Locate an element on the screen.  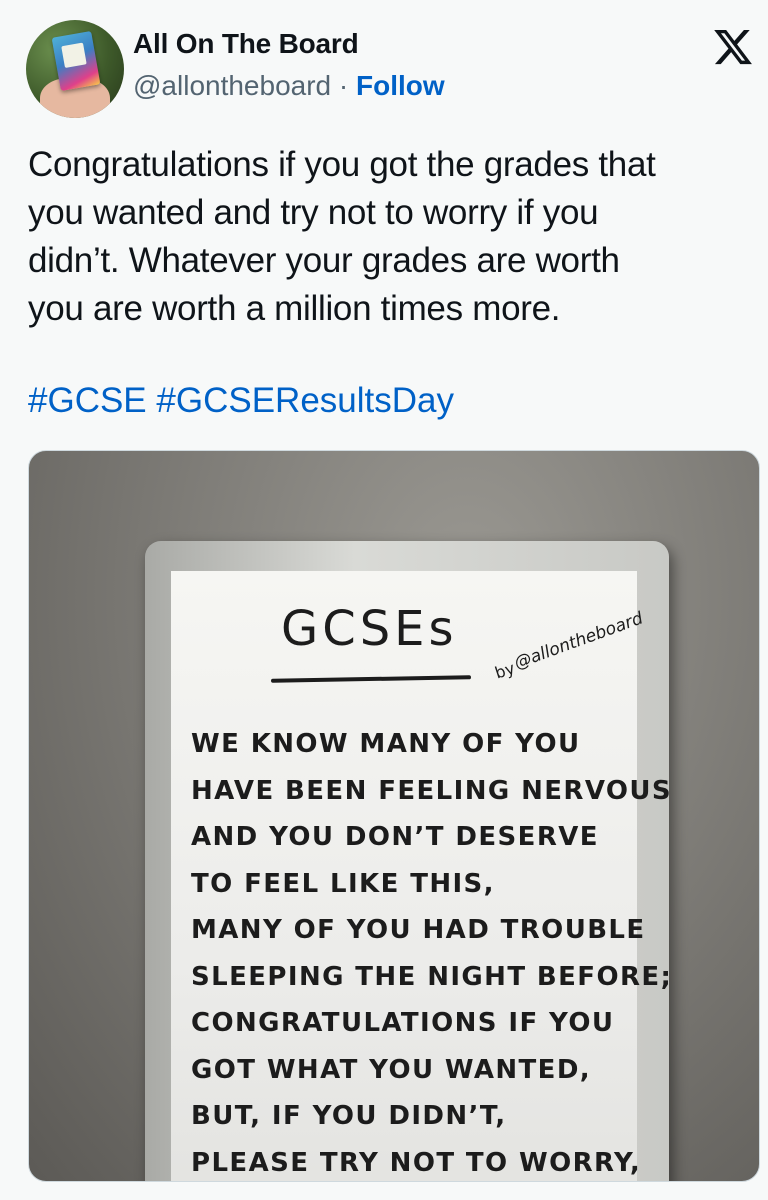
x-logo-icon is located at coordinates (733, 47).